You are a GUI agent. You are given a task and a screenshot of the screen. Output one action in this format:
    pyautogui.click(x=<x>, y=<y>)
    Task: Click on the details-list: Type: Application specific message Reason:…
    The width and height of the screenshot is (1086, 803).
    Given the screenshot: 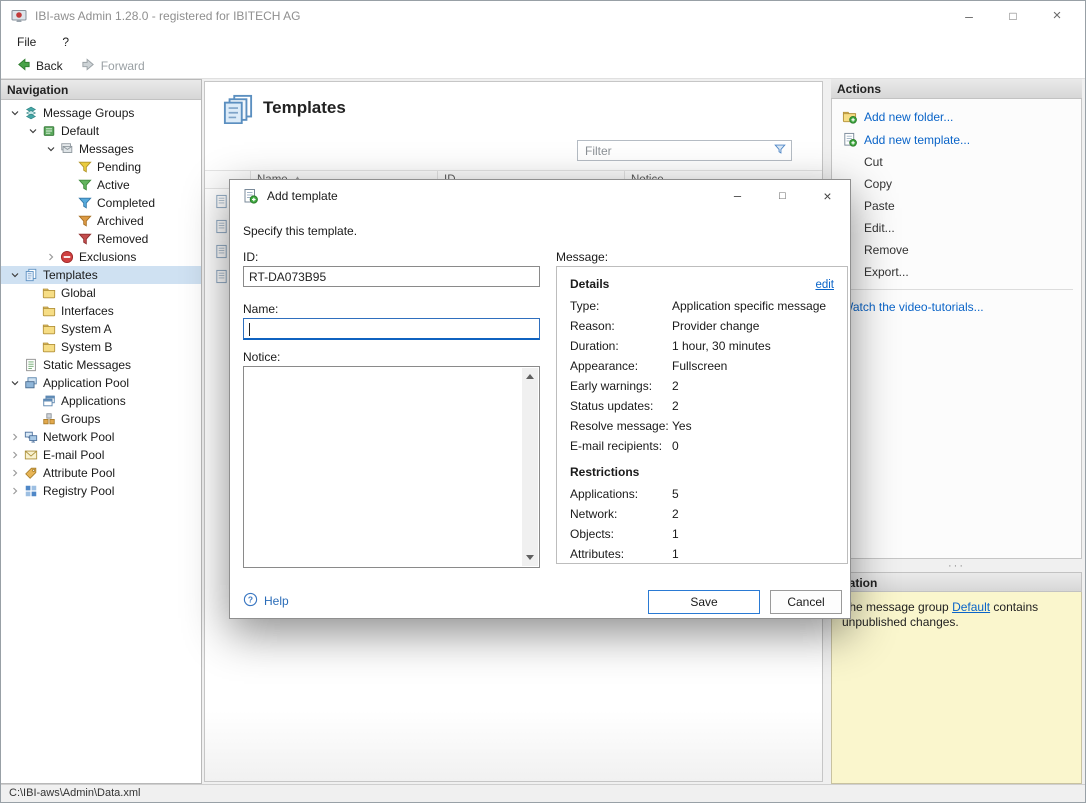 What is the action you would take?
    pyautogui.click(x=702, y=376)
    